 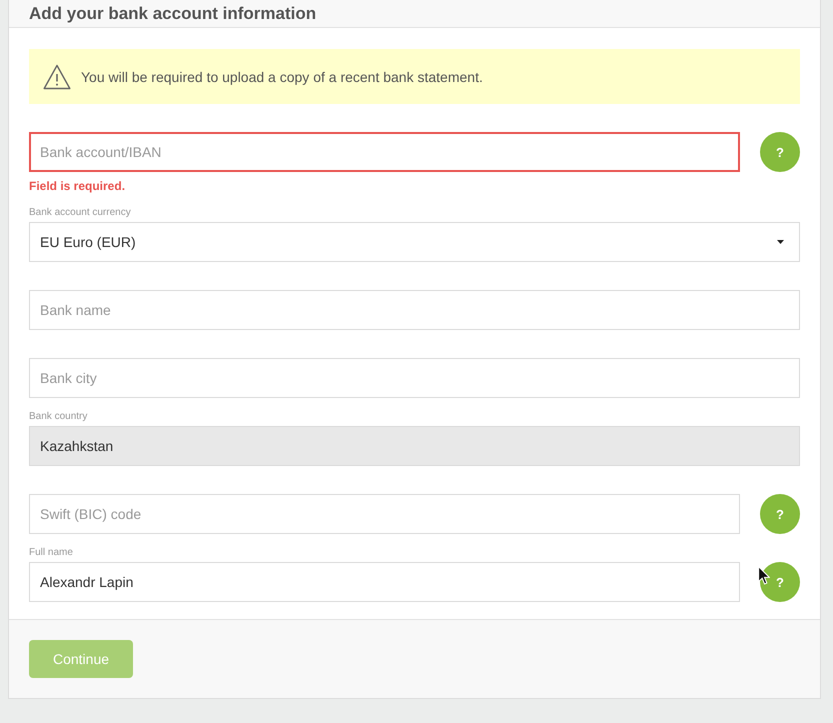 What do you see at coordinates (57, 77) in the screenshot?
I see `warning-icon` at bounding box center [57, 77].